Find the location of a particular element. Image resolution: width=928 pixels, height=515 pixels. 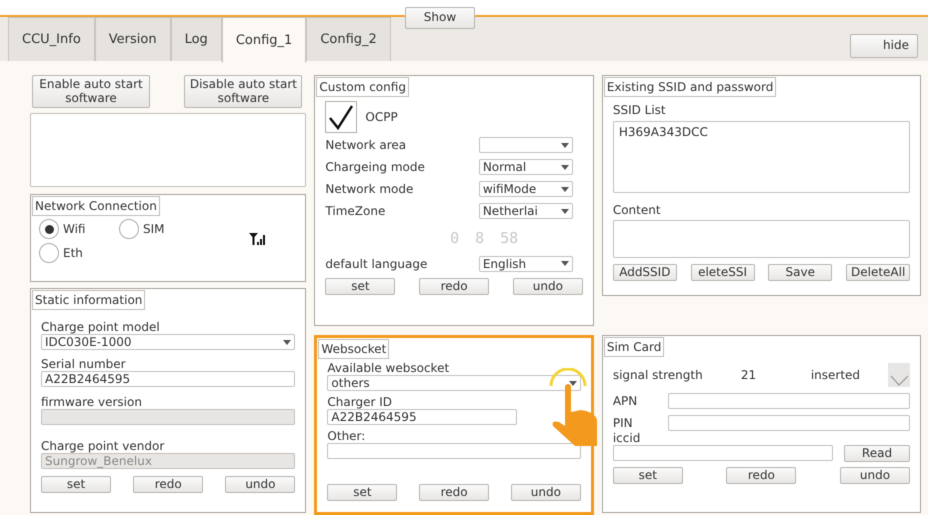

group-title: Existing SSID and password is located at coordinates (690, 87).